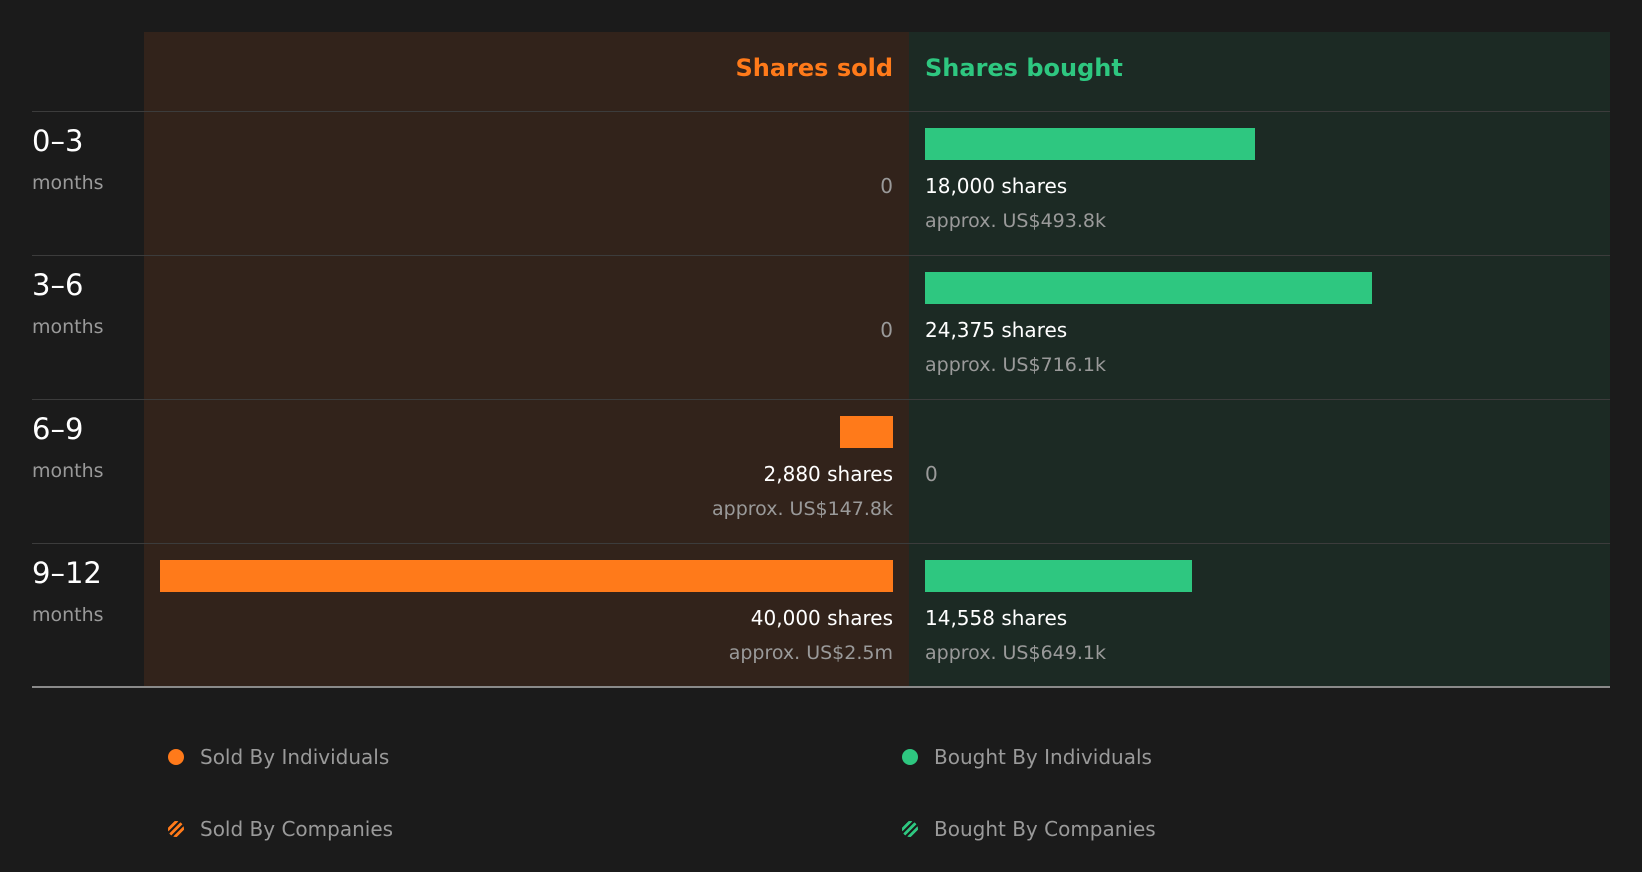 The image size is (1642, 872). I want to click on legend-item: Bought By Individuals, so click(1027, 757).